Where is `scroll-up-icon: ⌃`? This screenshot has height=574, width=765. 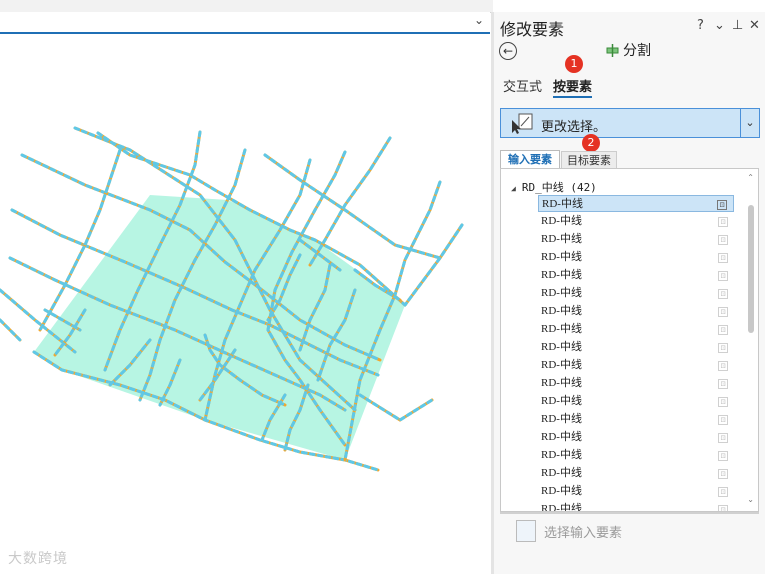 scroll-up-icon: ⌃ is located at coordinates (750, 177).